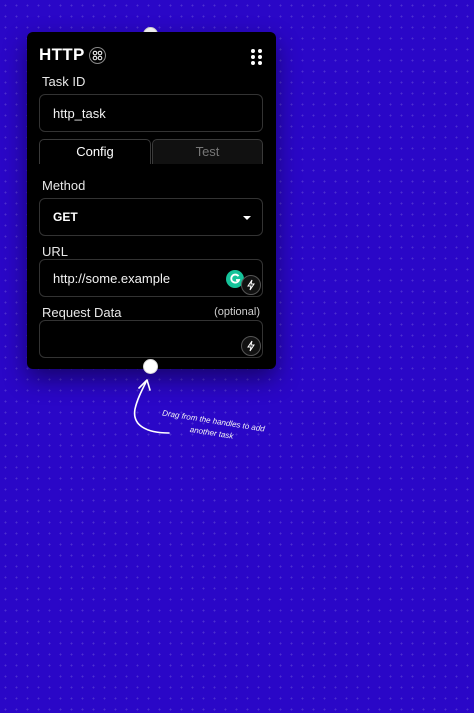 The image size is (474, 713). What do you see at coordinates (237, 312) in the screenshot?
I see `optional-hint: (optional)` at bounding box center [237, 312].